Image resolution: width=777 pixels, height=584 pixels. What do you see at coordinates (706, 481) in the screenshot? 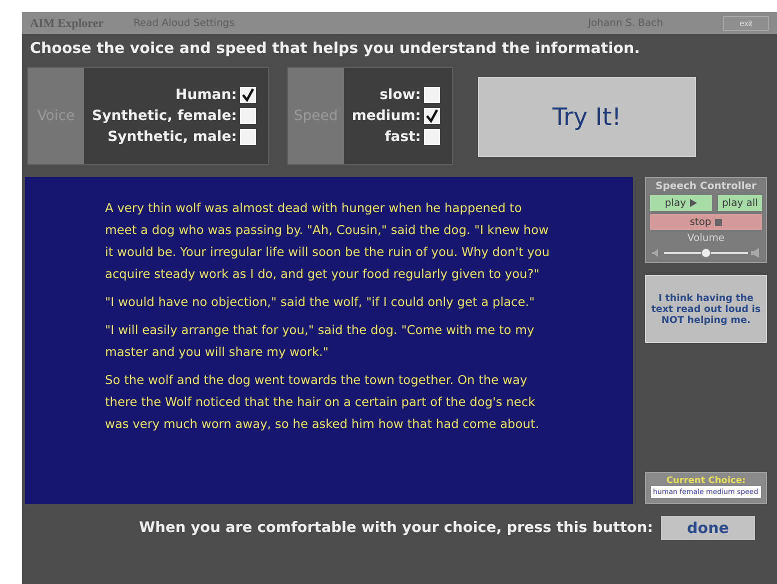
I see `current-choice-label: Current Choice:` at bounding box center [706, 481].